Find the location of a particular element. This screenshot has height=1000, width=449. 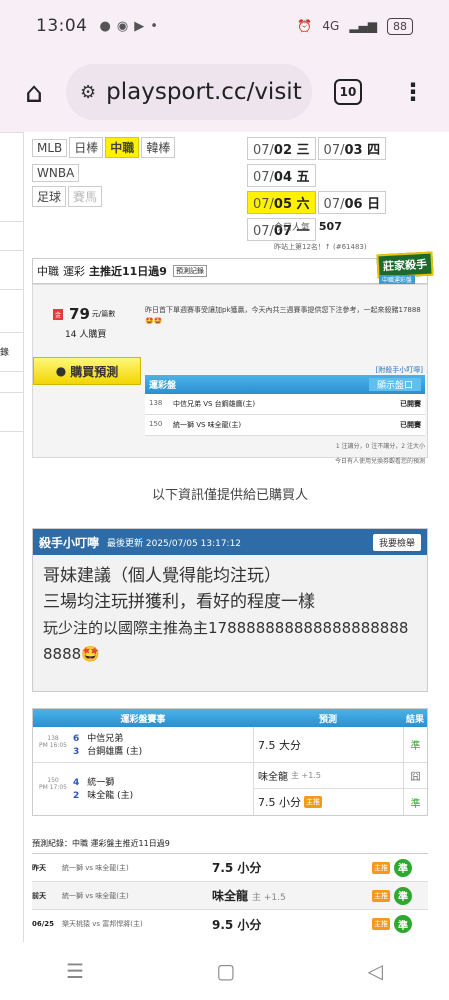

history-row: 前天 統一獅 vs 味全龍(主) 味全龍主 +1.5 主推準 is located at coordinates (230, 896).